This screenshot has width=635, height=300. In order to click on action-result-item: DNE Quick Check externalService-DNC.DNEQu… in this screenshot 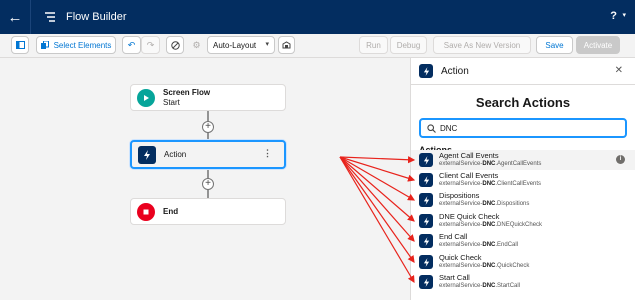, I will do `click(523, 221)`.